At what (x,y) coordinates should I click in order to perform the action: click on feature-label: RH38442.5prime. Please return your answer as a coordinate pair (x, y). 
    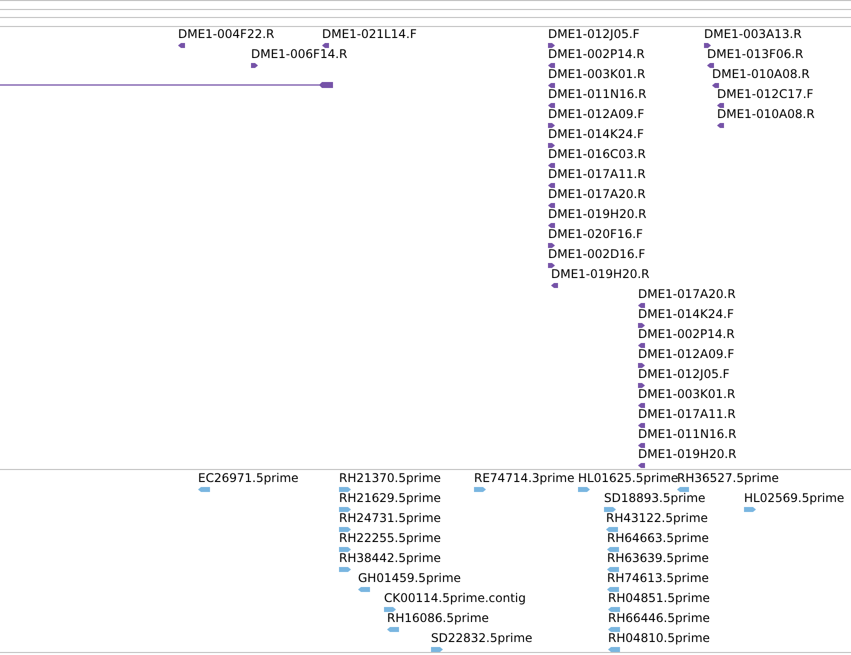
    Looking at the image, I should click on (390, 558).